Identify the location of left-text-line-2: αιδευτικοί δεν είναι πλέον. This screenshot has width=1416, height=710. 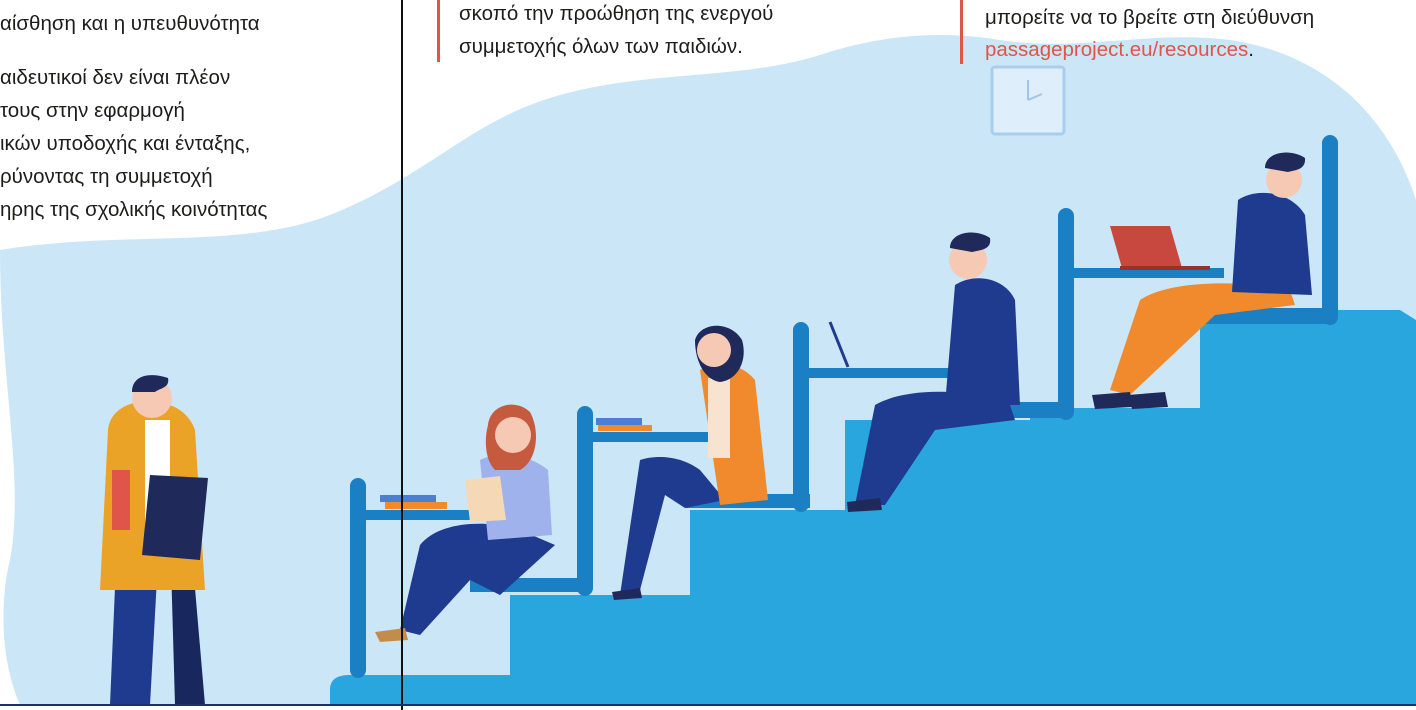
(115, 77).